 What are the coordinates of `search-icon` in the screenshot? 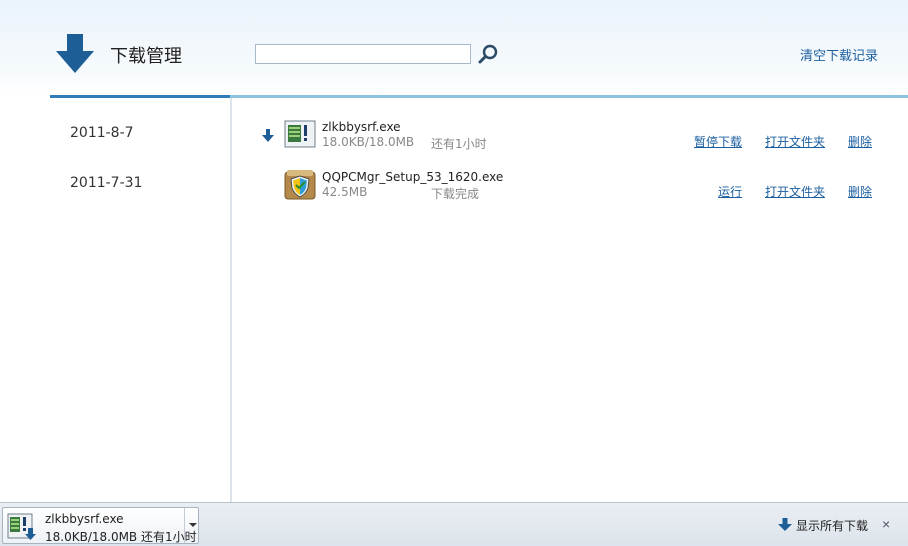 It's located at (489, 54).